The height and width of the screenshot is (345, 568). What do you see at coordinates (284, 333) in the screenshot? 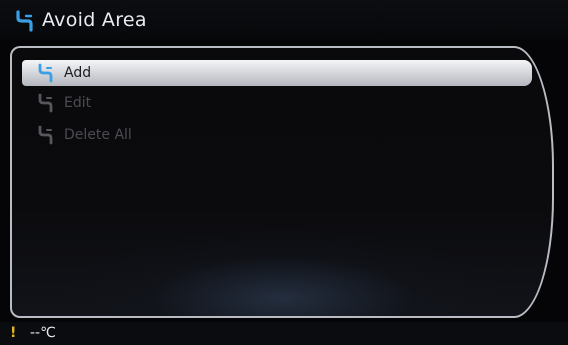
I see `status-bar: ! --℃` at bounding box center [284, 333].